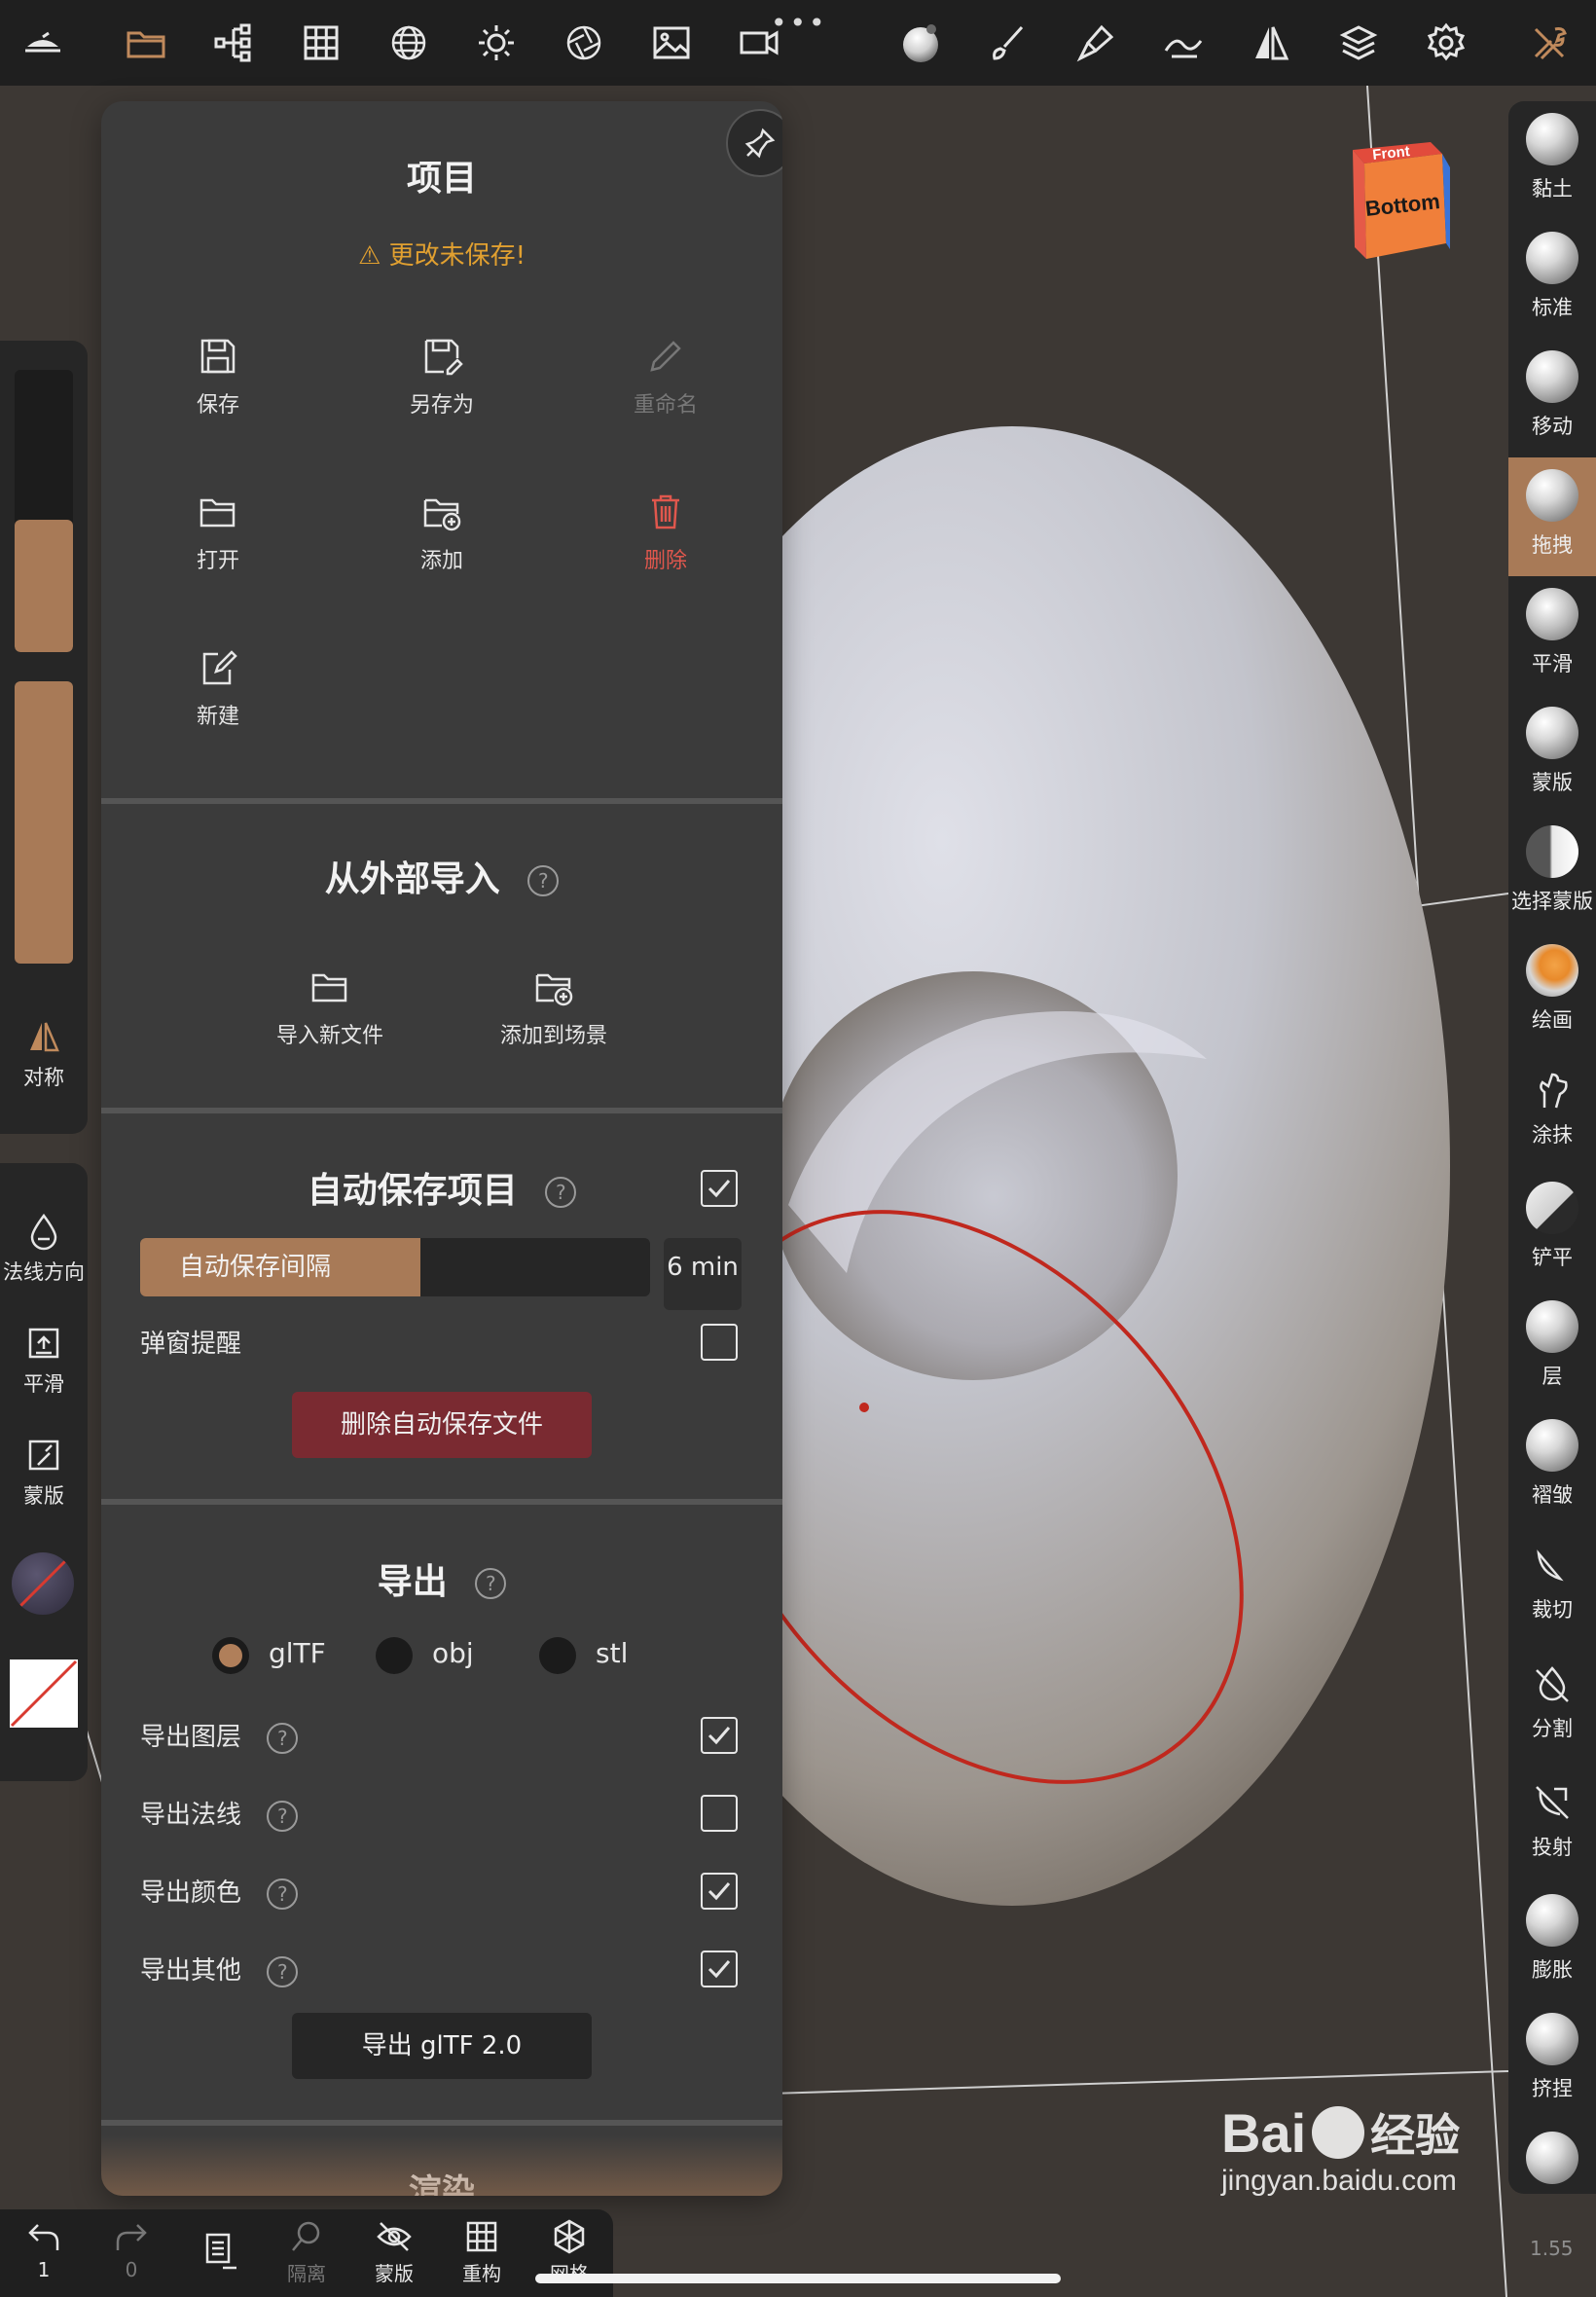 The image size is (1596, 2297). I want to click on brush-label: 铲平, so click(1553, 1257).